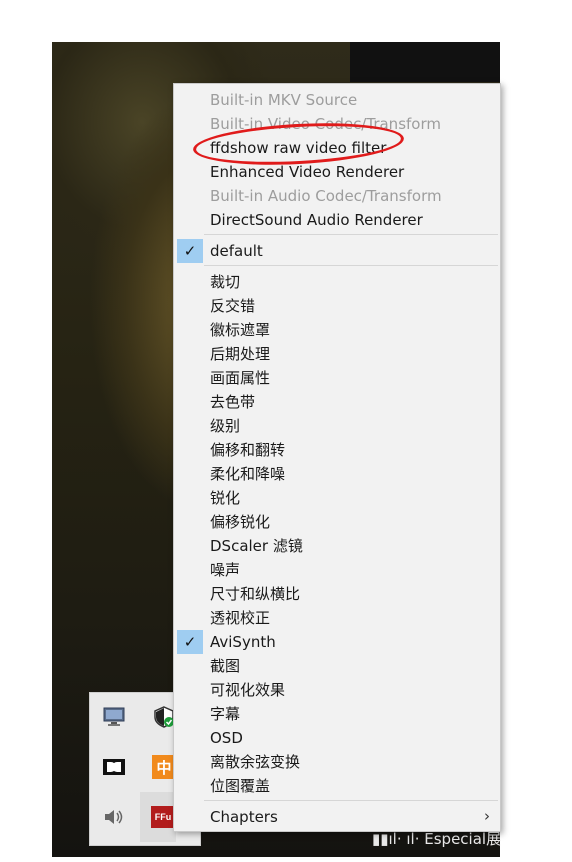 Image resolution: width=572 pixels, height=862 pixels. Describe the element at coordinates (398, 839) in the screenshot. I see `watermark-mark: ▮▮ıl· ıl·` at that location.